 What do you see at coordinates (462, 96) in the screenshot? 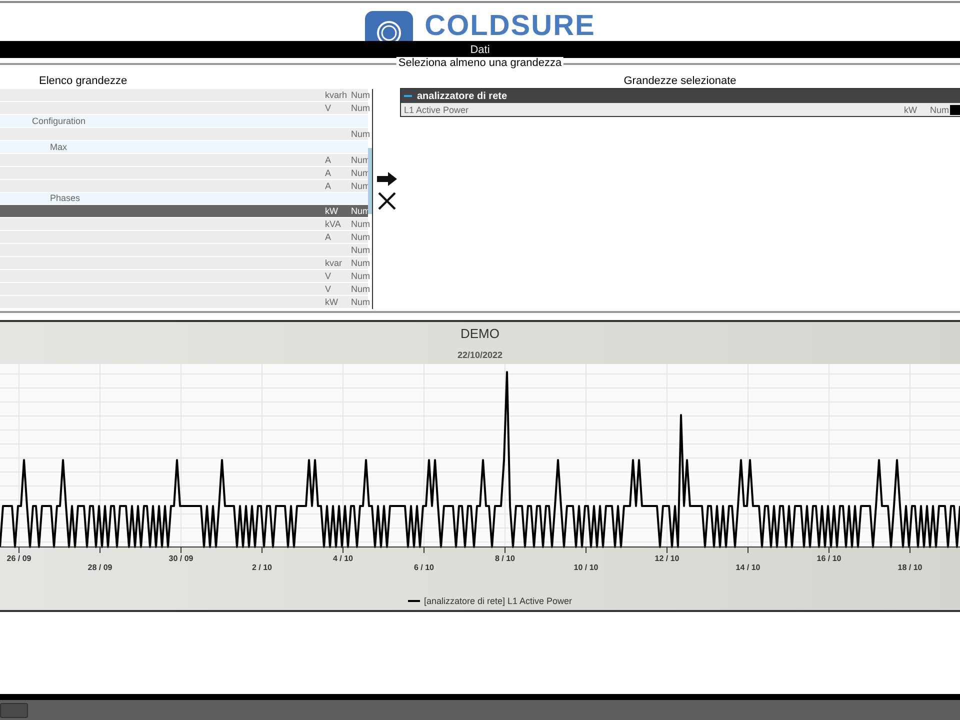
I see `group-name: analizzatore di rete` at bounding box center [462, 96].